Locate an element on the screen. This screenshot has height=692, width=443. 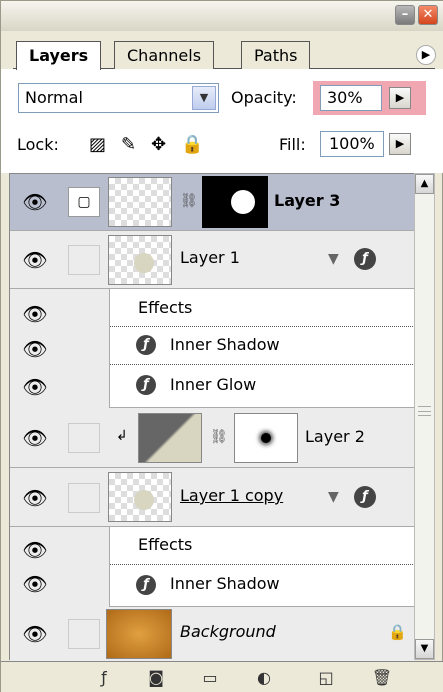
blend-mode-value: Normal is located at coordinates (54, 97).